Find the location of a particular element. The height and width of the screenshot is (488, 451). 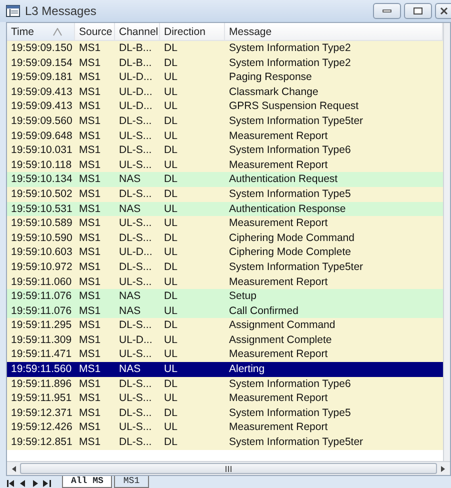

table-cell-text: System Information Type2 is located at coordinates (290, 48).